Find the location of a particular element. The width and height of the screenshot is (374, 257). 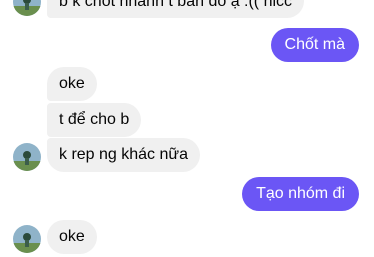

outgoing-message: Tạo nhóm đi is located at coordinates (300, 194).